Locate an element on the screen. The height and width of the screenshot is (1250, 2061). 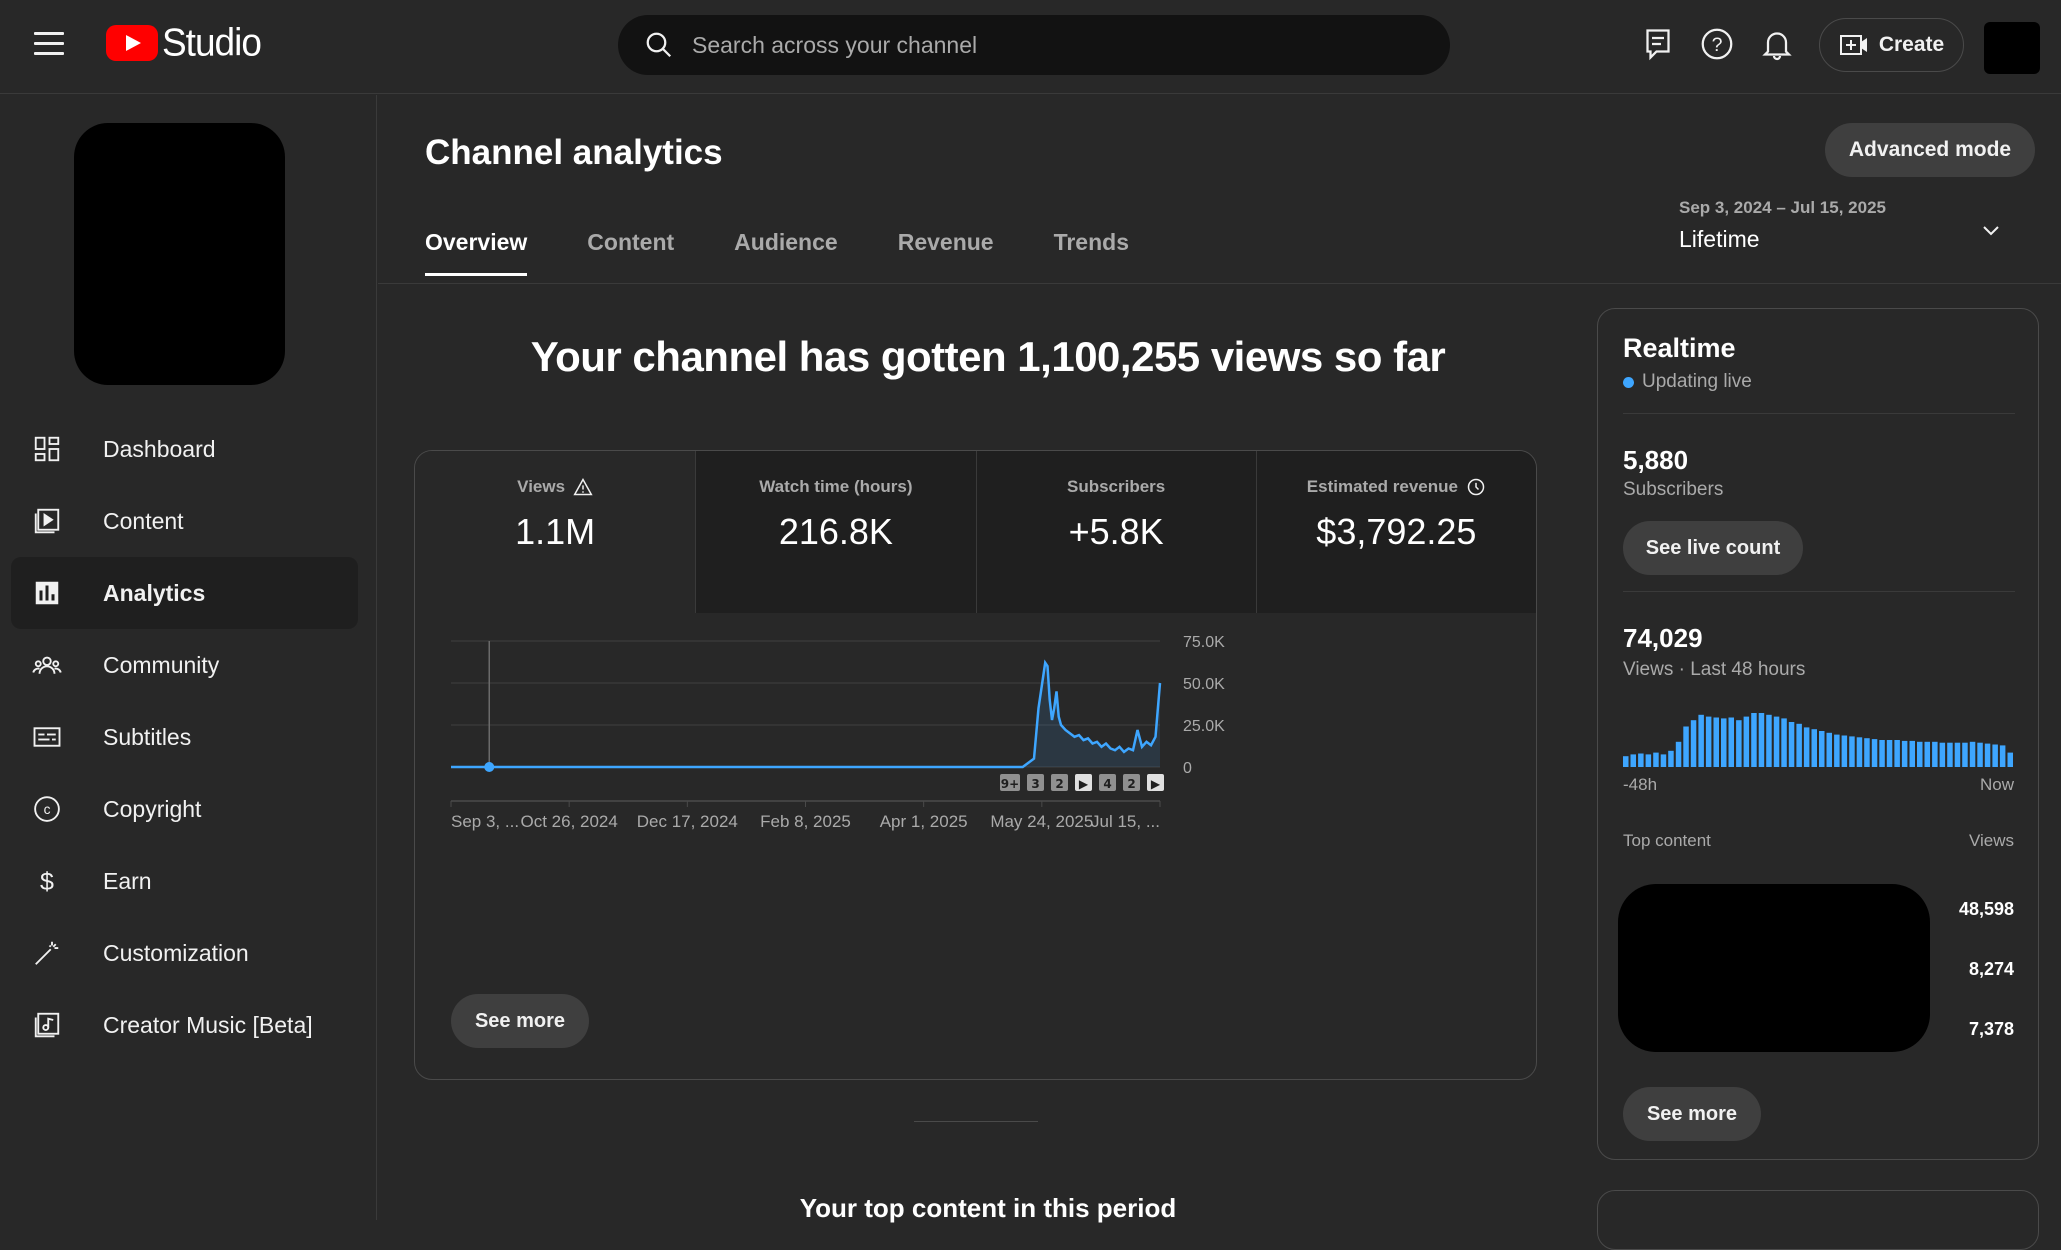
sidebar-item-copyright: c Copyright is located at coordinates (184, 809).